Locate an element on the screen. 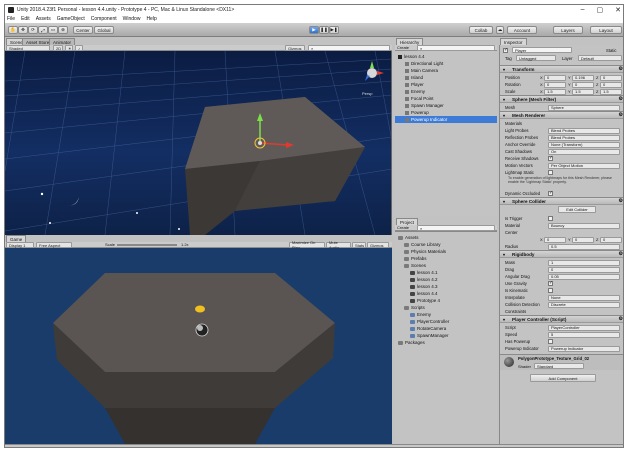 This screenshot has height=452, width=628. play-icon: ▶ is located at coordinates (314, 30).